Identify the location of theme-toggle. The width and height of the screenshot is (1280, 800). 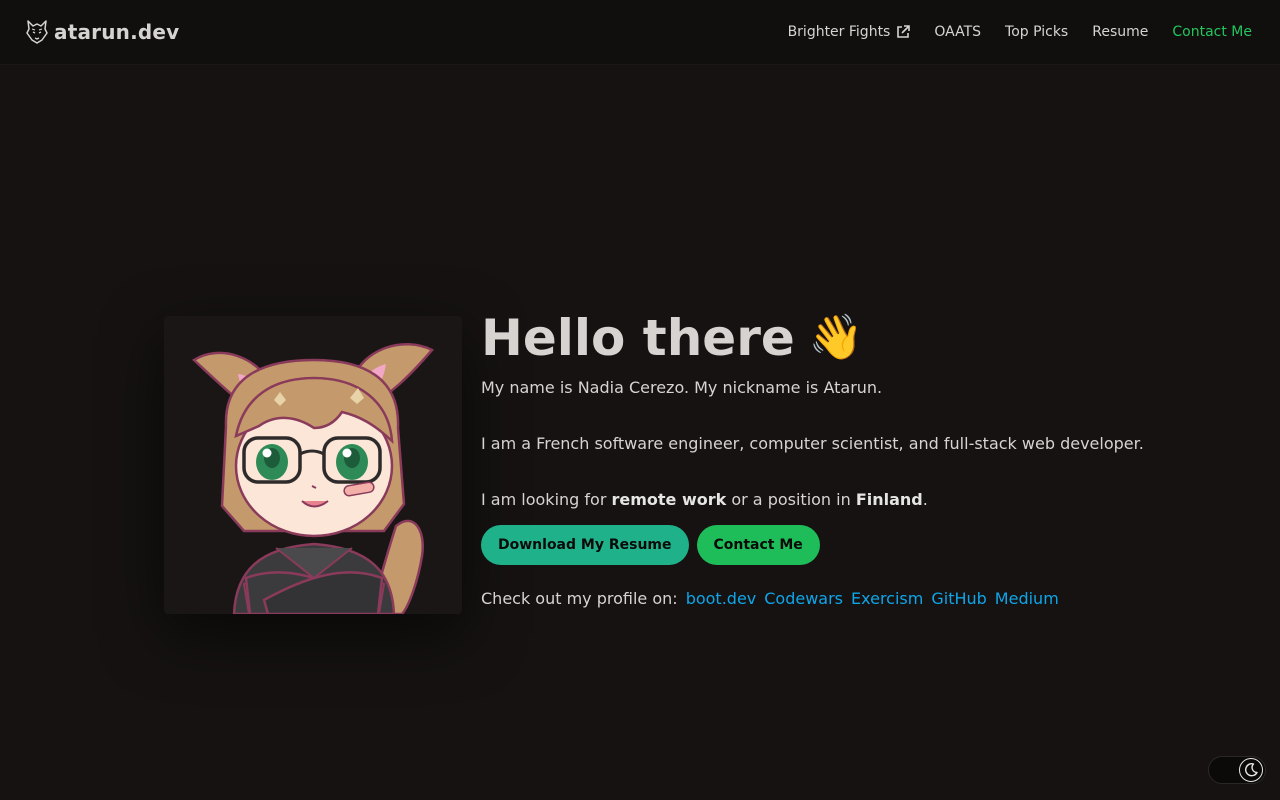
(1237, 770).